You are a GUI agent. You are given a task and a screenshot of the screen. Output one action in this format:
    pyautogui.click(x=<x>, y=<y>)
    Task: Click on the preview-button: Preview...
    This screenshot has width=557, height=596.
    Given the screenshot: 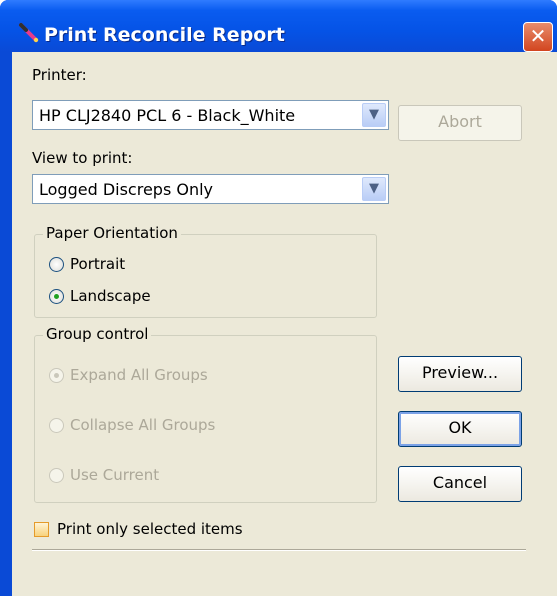 What is the action you would take?
    pyautogui.click(x=460, y=374)
    